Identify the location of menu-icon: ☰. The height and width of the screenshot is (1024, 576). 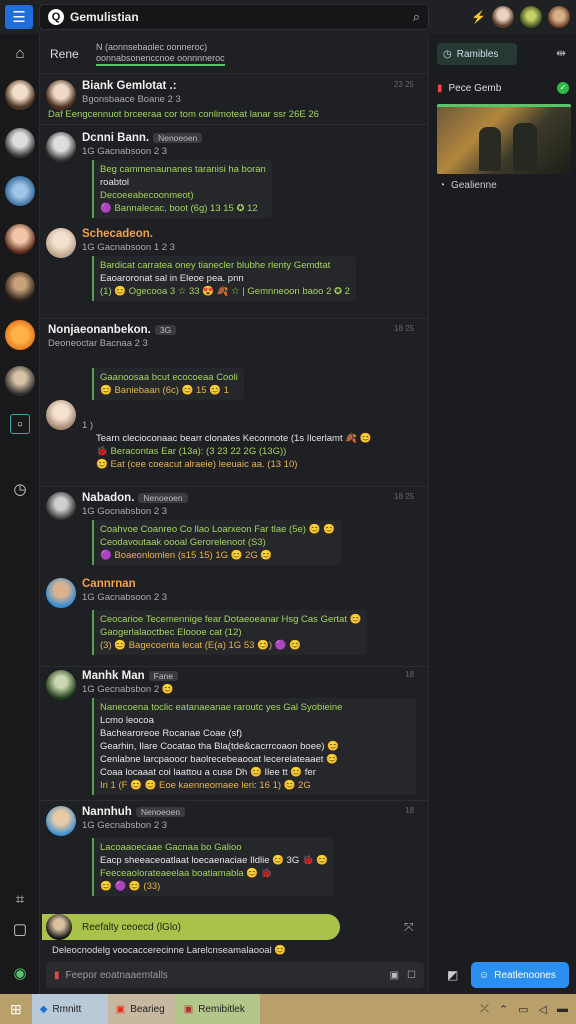
(19, 17).